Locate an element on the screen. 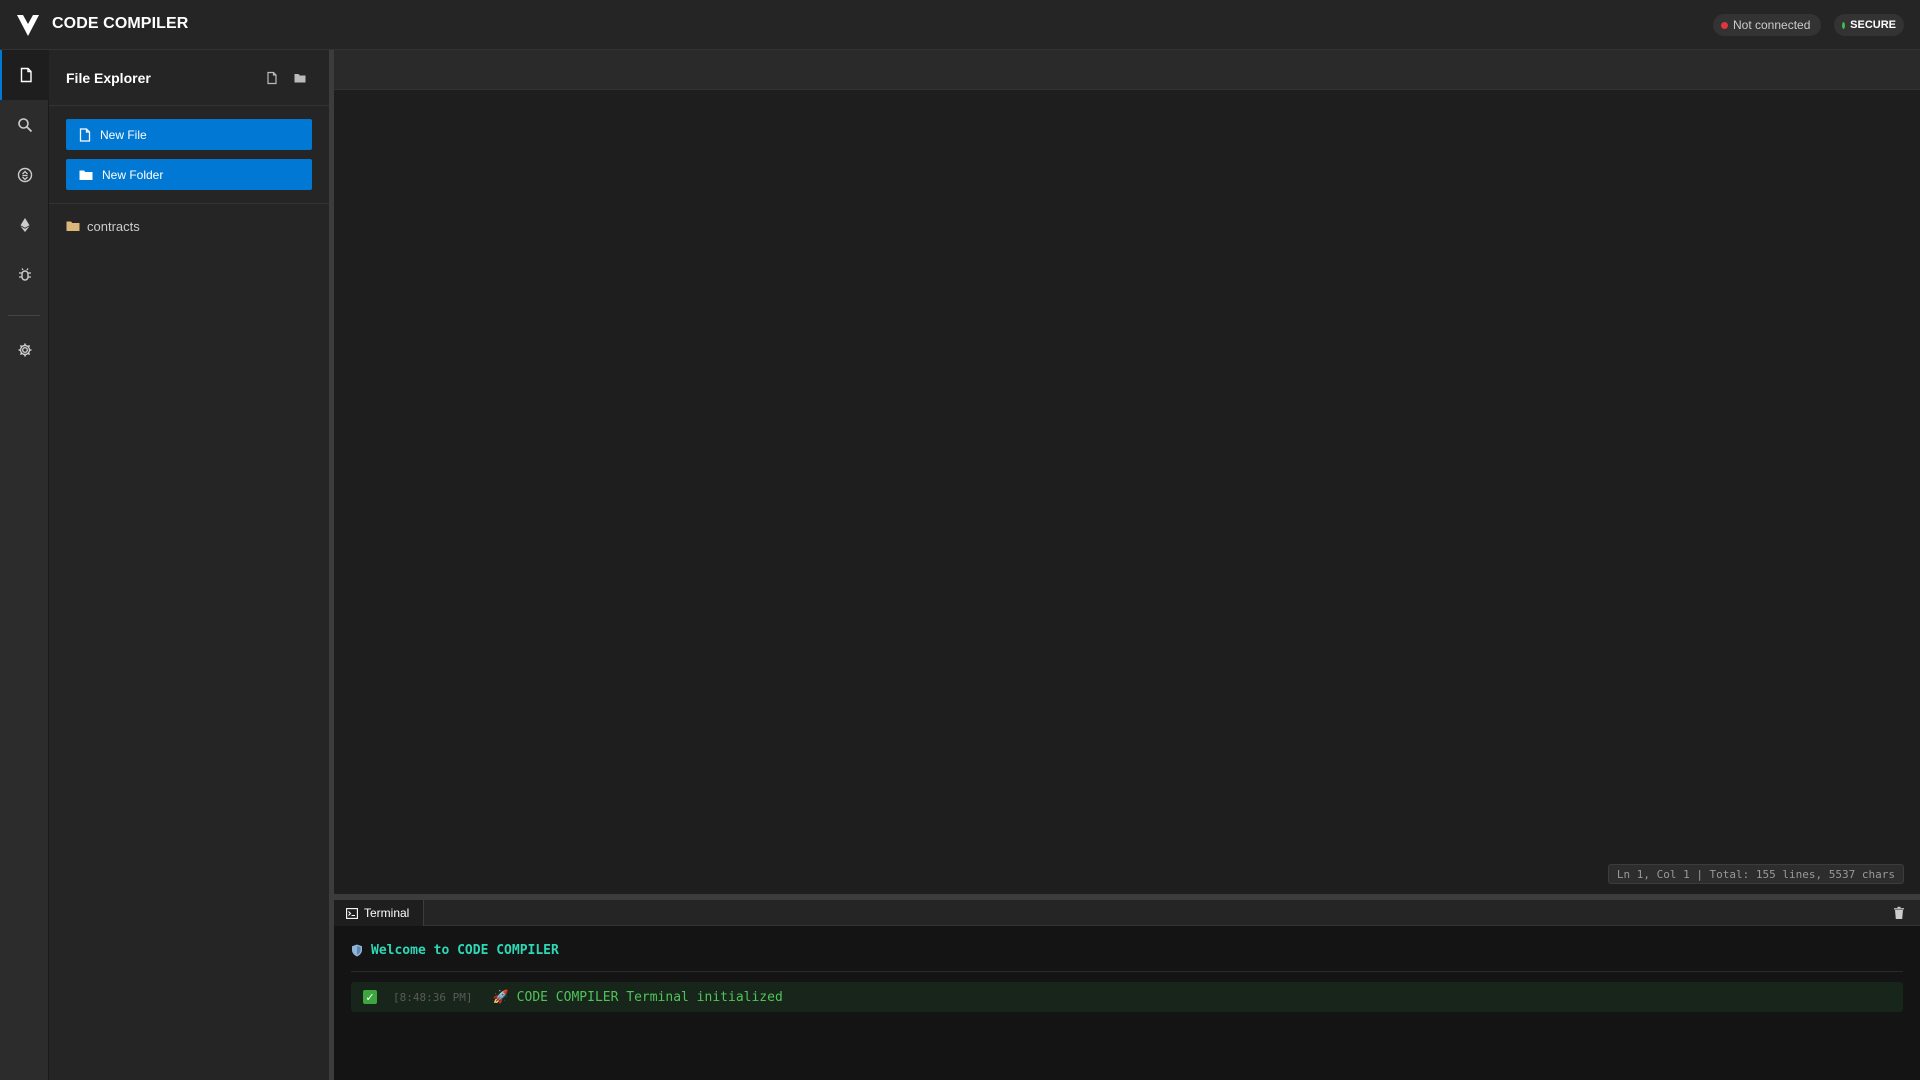 The height and width of the screenshot is (1080, 1920). bug-icon is located at coordinates (24, 274).